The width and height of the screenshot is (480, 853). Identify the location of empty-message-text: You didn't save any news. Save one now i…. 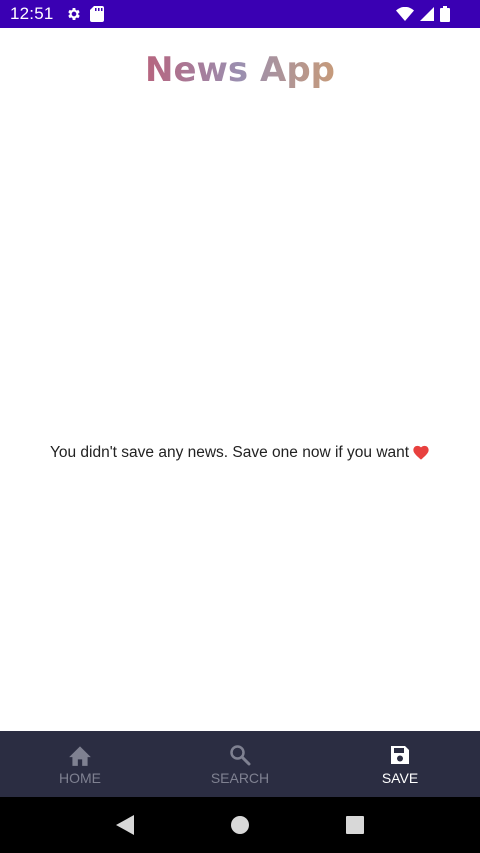
(229, 452).